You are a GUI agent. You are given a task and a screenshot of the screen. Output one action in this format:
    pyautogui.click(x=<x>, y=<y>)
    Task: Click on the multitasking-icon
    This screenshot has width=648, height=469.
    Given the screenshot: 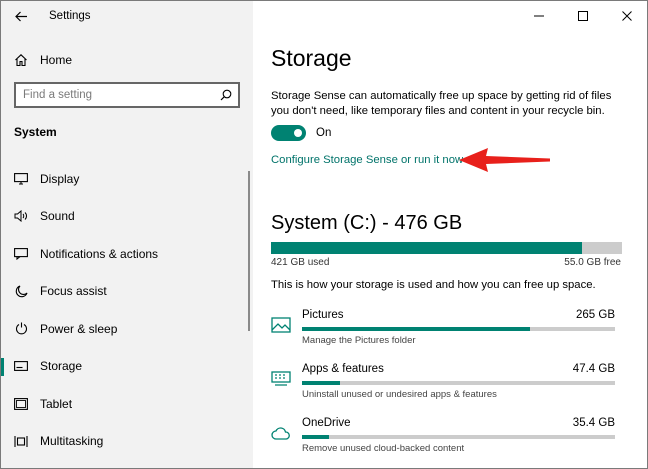 What is the action you would take?
    pyautogui.click(x=21, y=441)
    